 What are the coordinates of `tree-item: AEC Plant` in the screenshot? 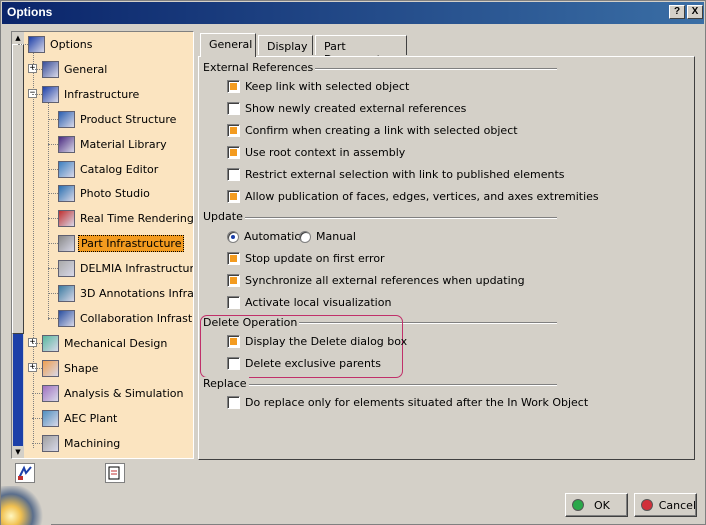 It's located at (80, 418).